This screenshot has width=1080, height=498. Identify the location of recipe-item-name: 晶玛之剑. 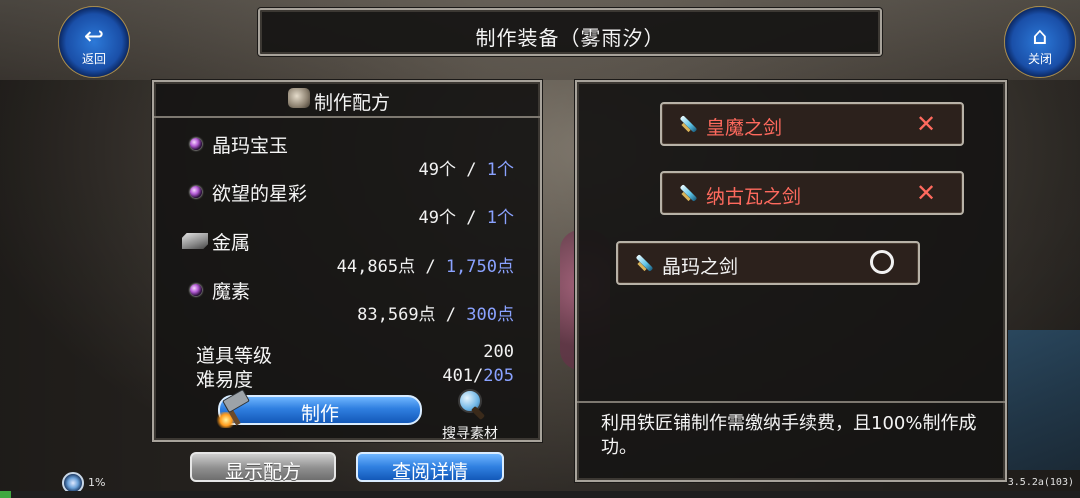
(700, 267).